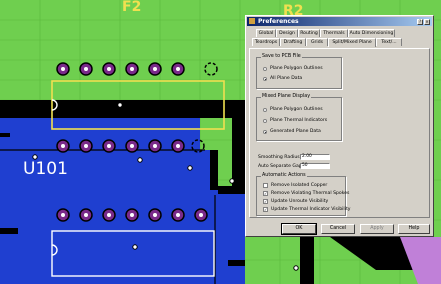 Image resolution: width=441 pixels, height=284 pixels. Describe the element at coordinates (131, 7) in the screenshot. I see `top-fragment-label: F2` at that location.